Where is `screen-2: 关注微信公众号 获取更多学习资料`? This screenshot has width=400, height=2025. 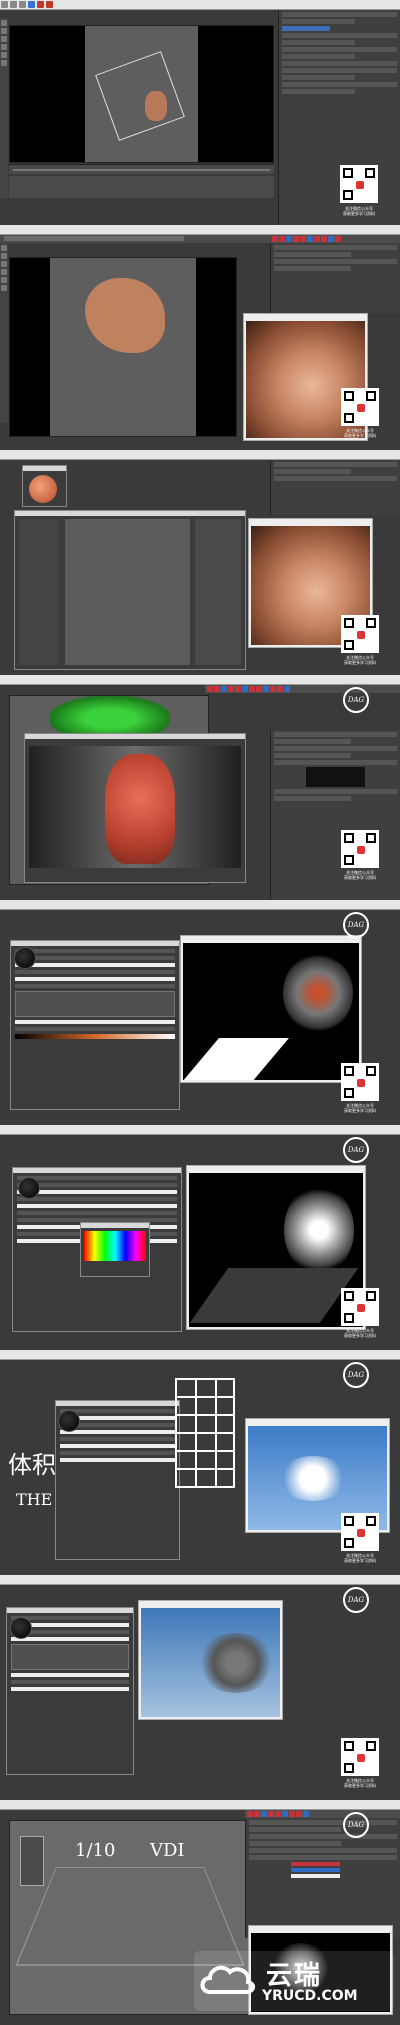
screen-2: 关注微信公众号 获取更多学习资料 is located at coordinates (200, 337).